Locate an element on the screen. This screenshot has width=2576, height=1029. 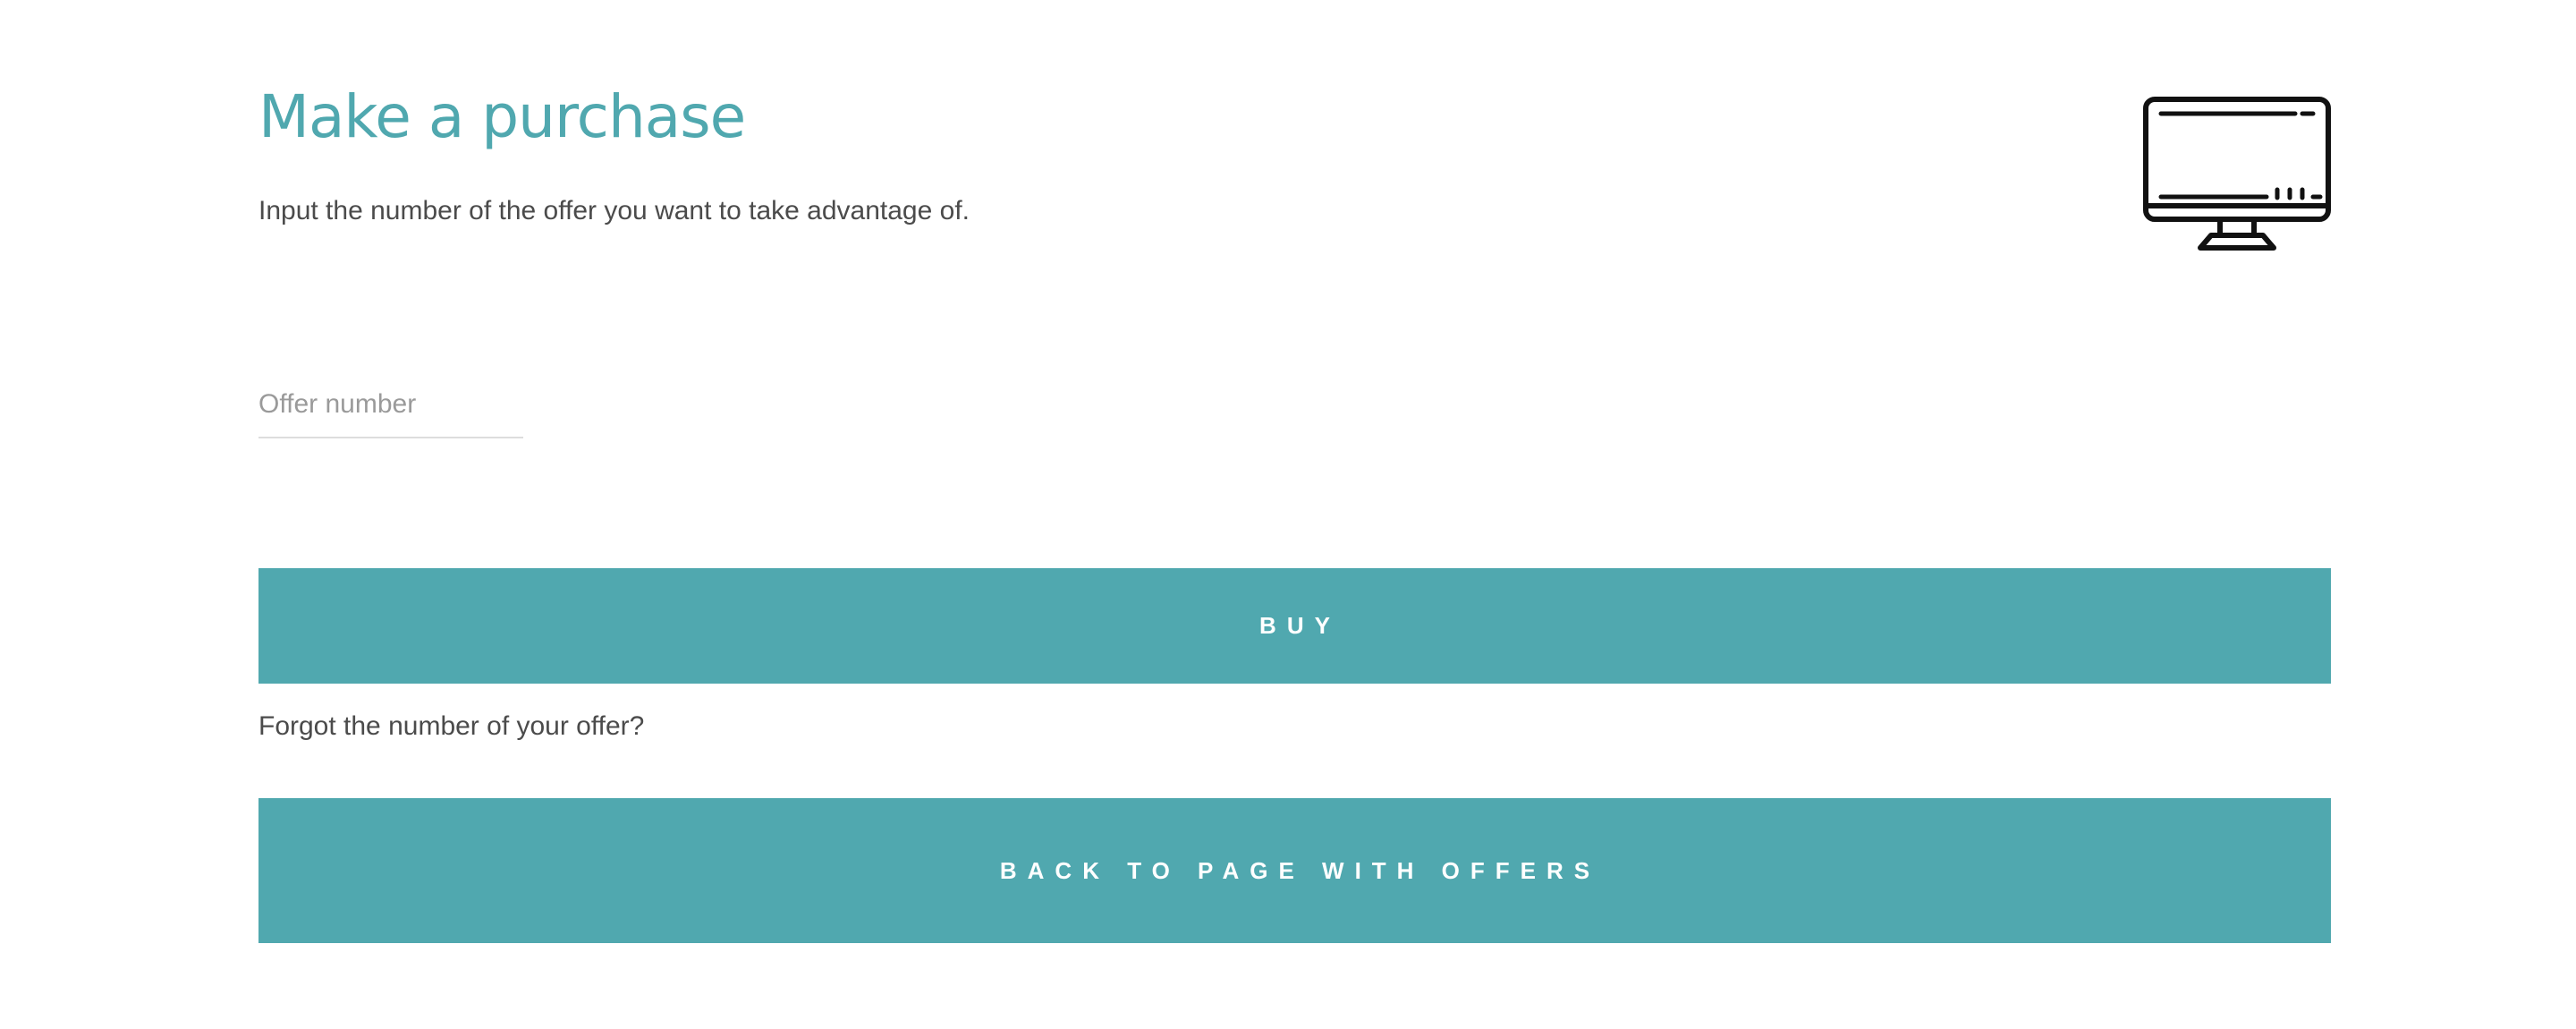
monitor-icon is located at coordinates (2237, 174).